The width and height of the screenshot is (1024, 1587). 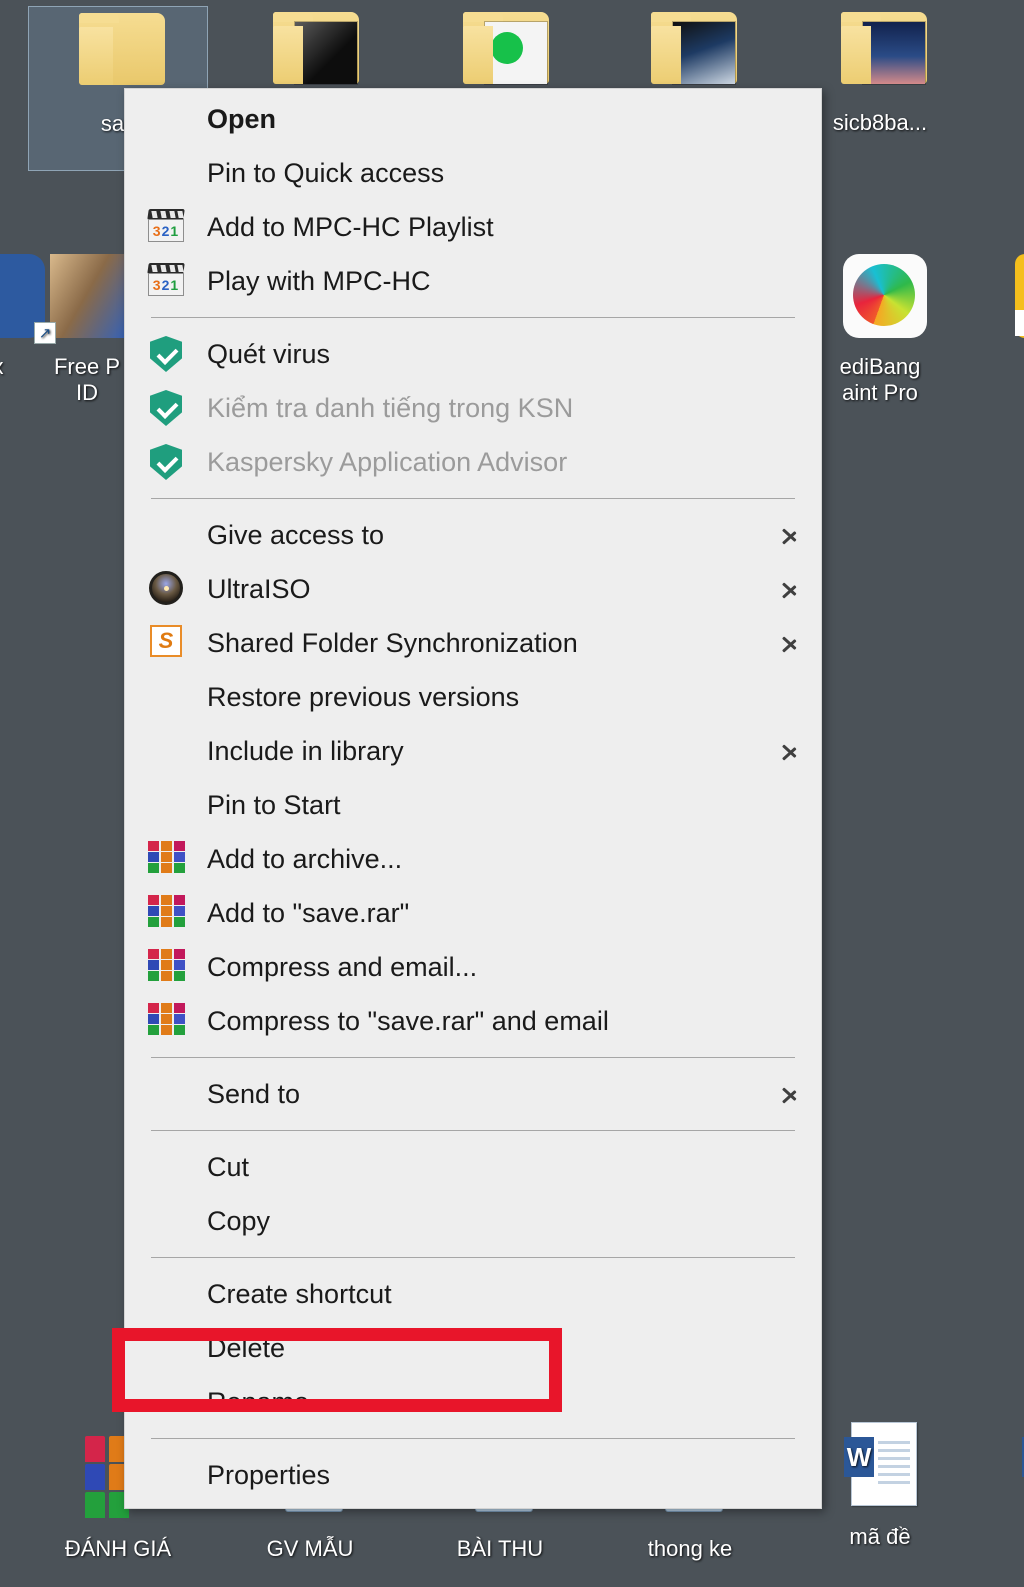 What do you see at coordinates (473, 1402) in the screenshot?
I see `menu-item-rename: Rename` at bounding box center [473, 1402].